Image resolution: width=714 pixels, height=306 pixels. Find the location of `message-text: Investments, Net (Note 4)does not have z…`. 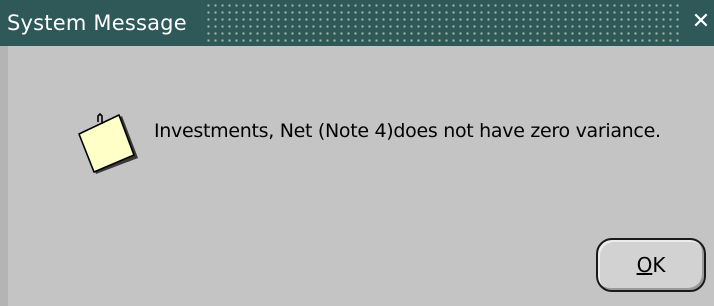

message-text: Investments, Net (Note 4)does not have z… is located at coordinates (407, 131).